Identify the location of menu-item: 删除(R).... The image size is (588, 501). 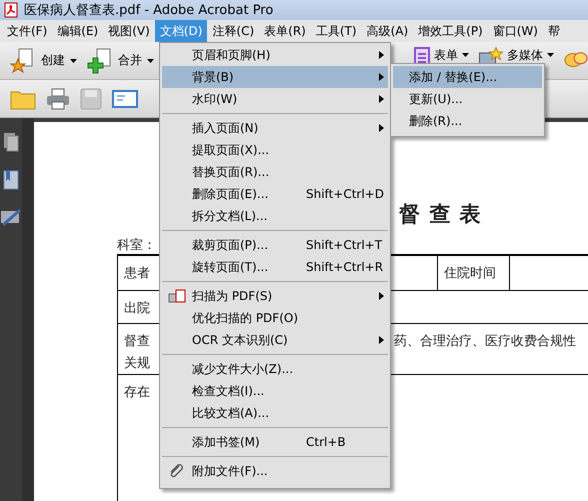
(467, 121).